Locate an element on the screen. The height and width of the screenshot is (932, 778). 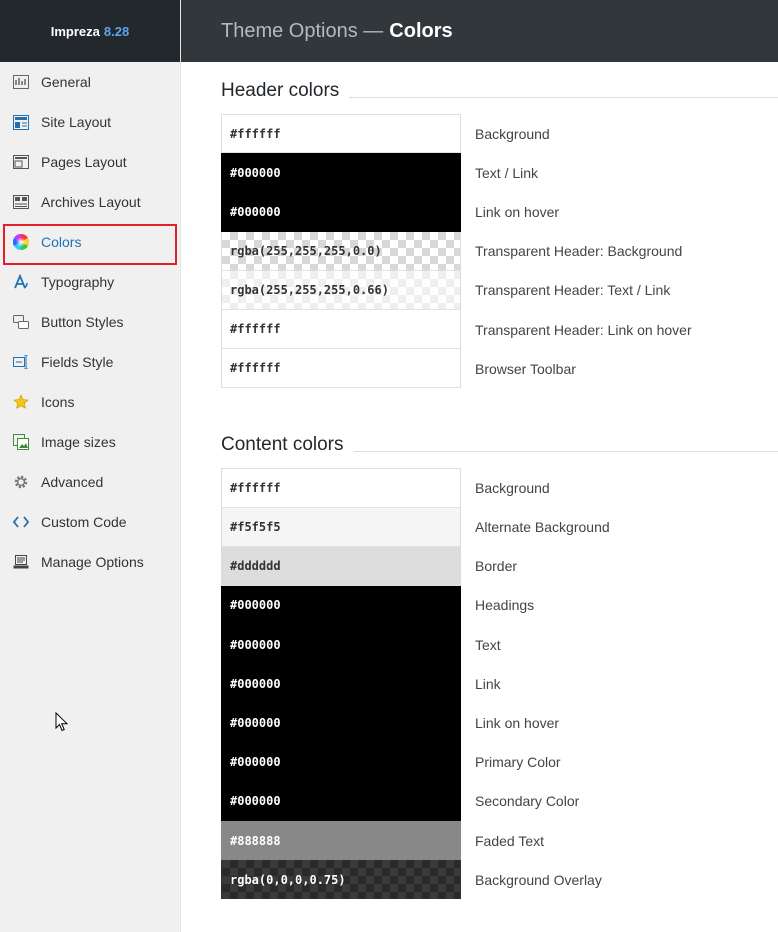
color-row: #000000 Text is located at coordinates (499, 645).